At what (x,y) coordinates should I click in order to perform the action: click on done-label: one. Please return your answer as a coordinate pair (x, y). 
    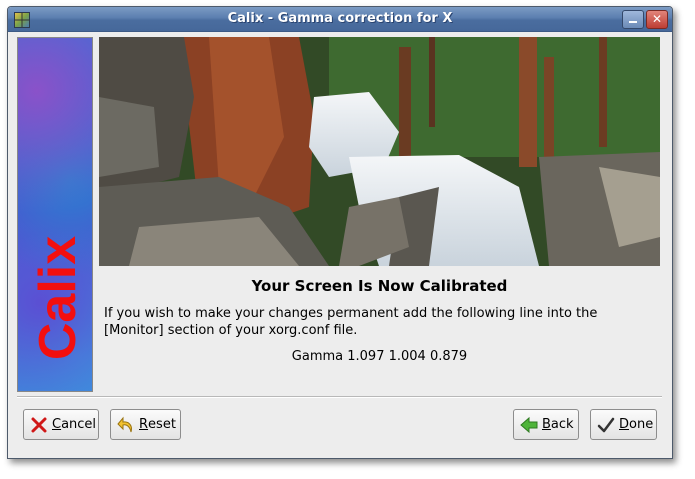
    Looking at the image, I should click on (641, 424).